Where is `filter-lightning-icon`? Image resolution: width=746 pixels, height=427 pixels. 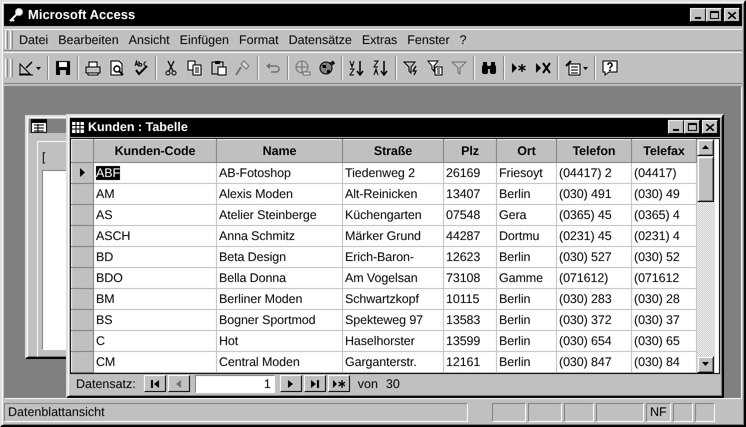
filter-lightning-icon is located at coordinates (411, 68).